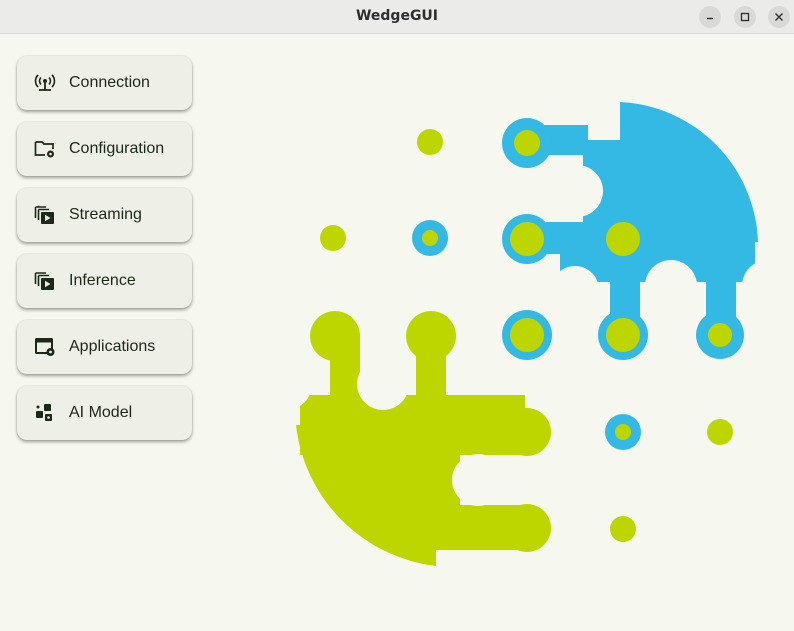  I want to click on maximize-button, so click(745, 17).